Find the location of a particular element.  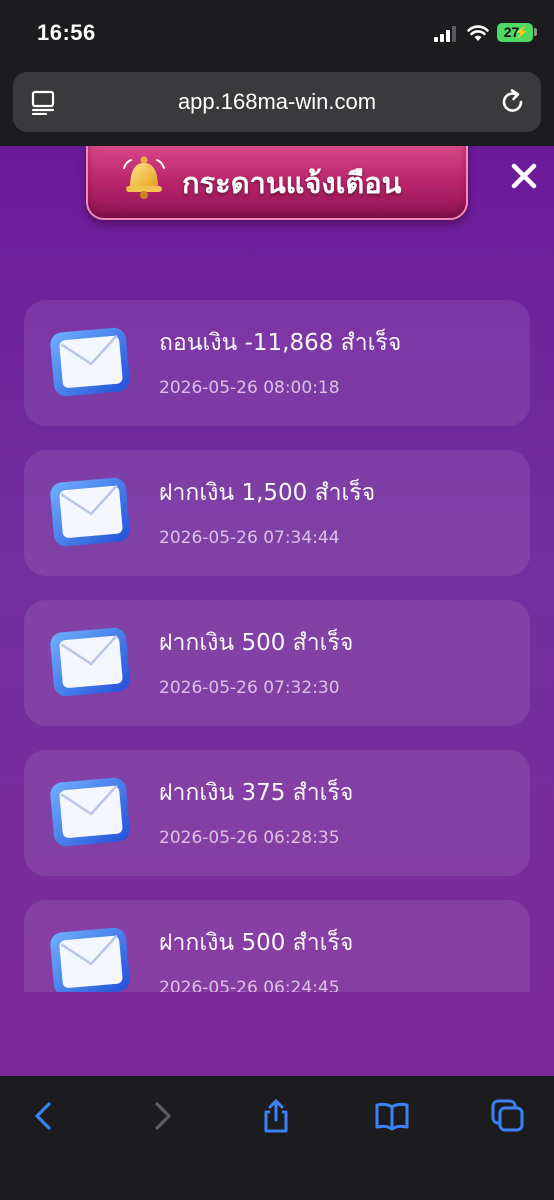

notification-time: 2026-05-26 08:00:18 is located at coordinates (249, 388).